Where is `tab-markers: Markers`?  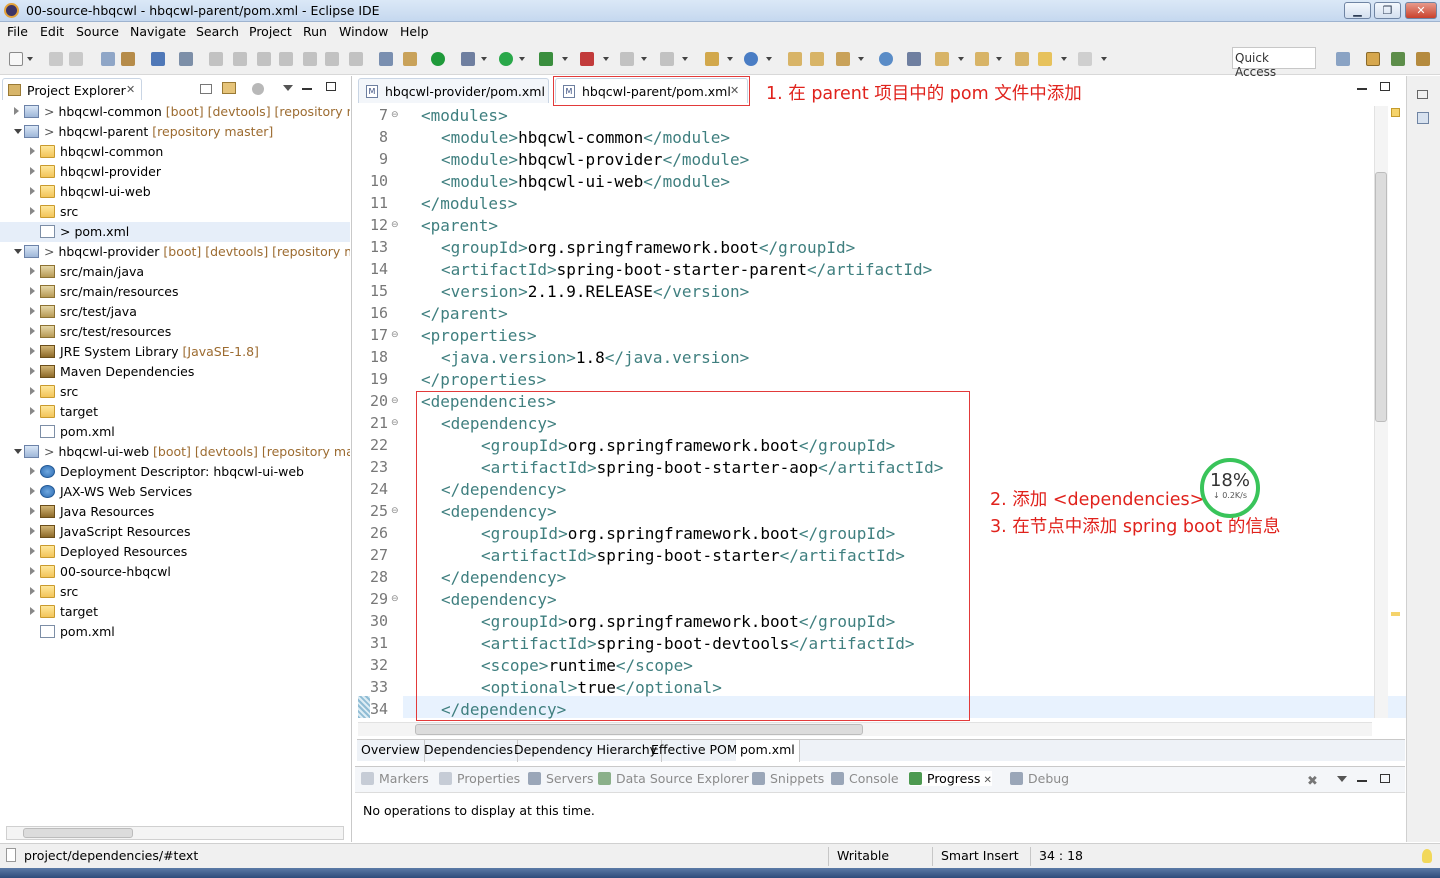 tab-markers: Markers is located at coordinates (395, 778).